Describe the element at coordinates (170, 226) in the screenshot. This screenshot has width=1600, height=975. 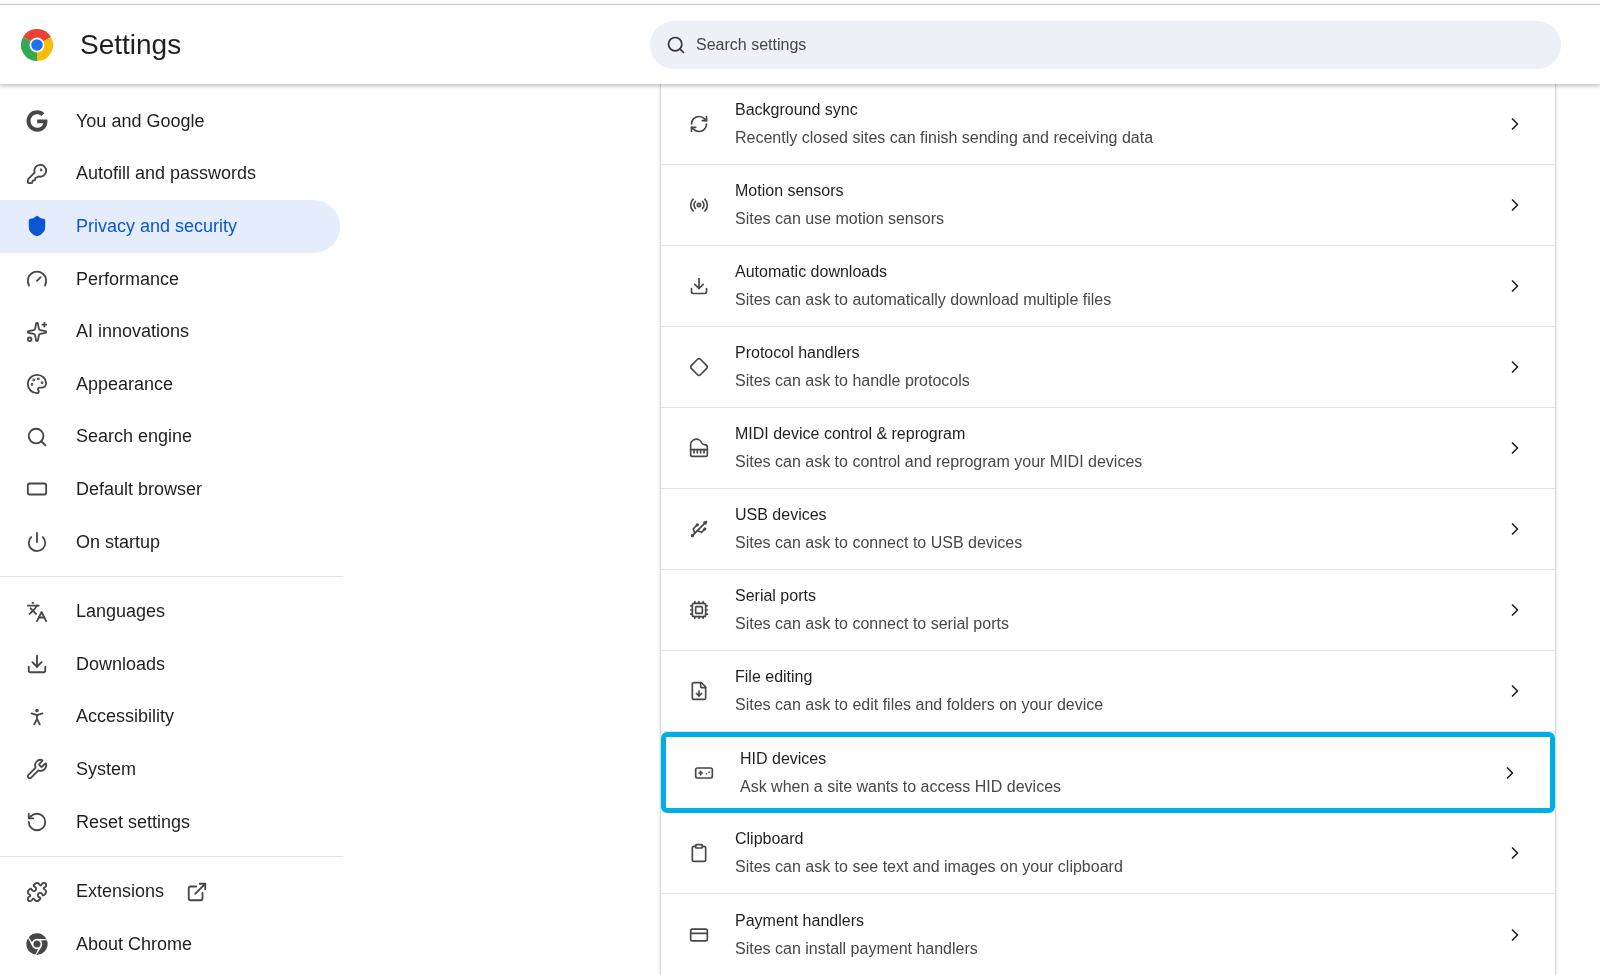
I see `sidebar-item: Privacy and security` at that location.